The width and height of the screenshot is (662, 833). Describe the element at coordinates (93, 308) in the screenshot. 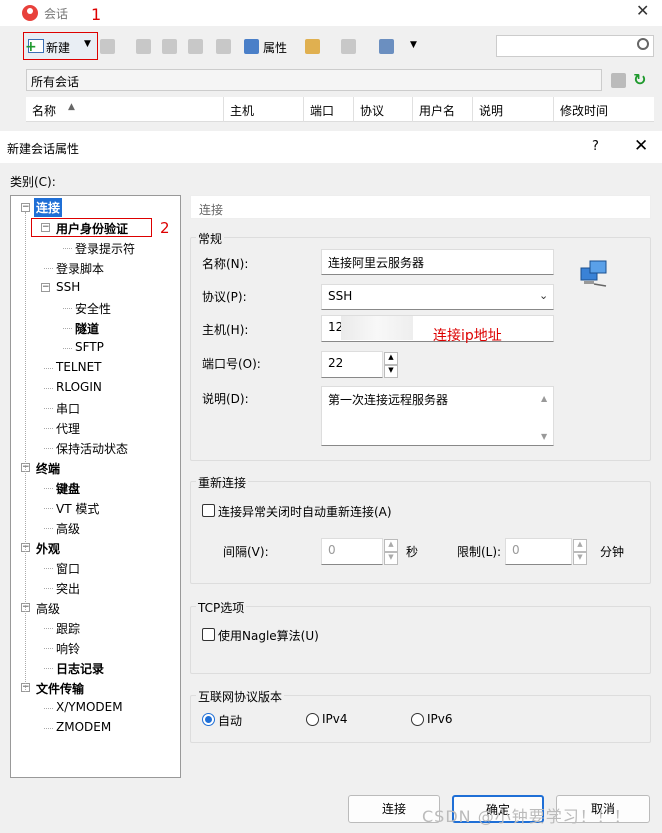

I see `tree-node: 安全性` at that location.